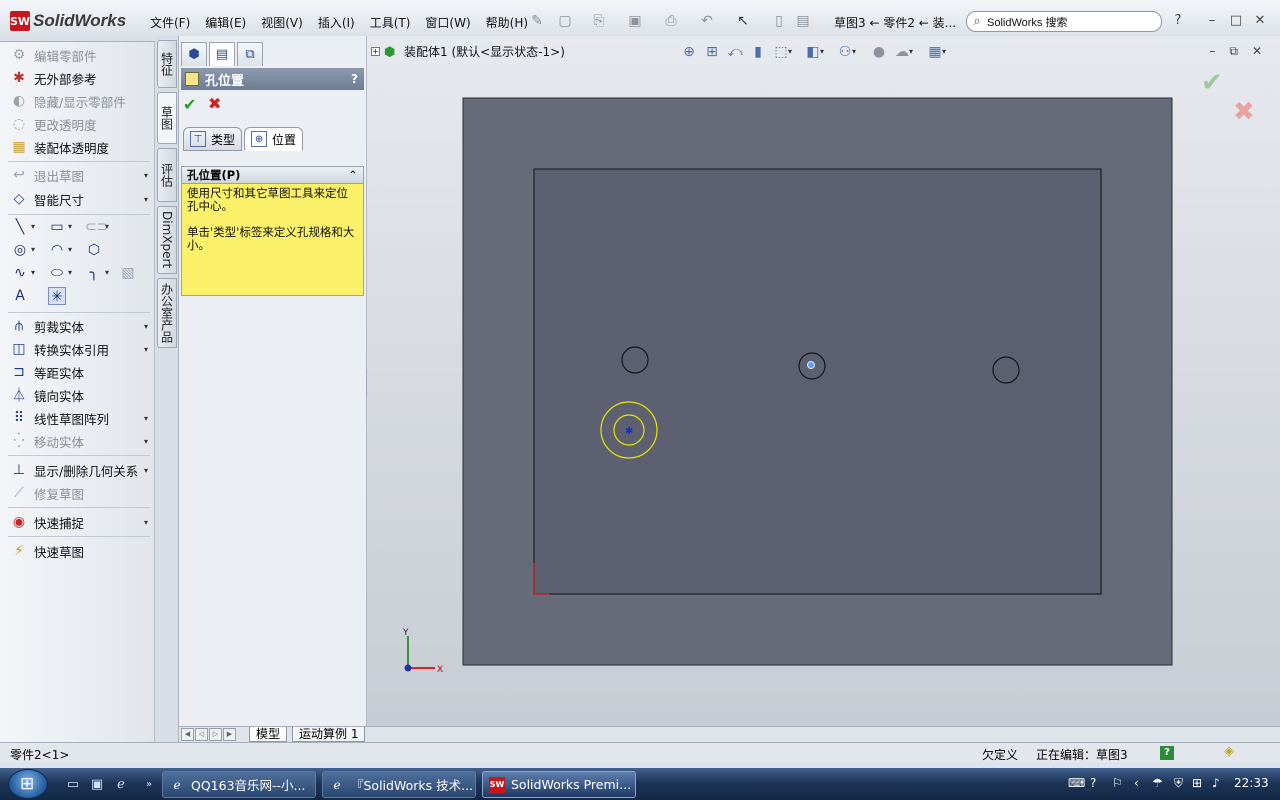 Image resolution: width=1280 pixels, height=800 pixels. I want to click on tab-motion-study: 运动算例 1, so click(329, 734).